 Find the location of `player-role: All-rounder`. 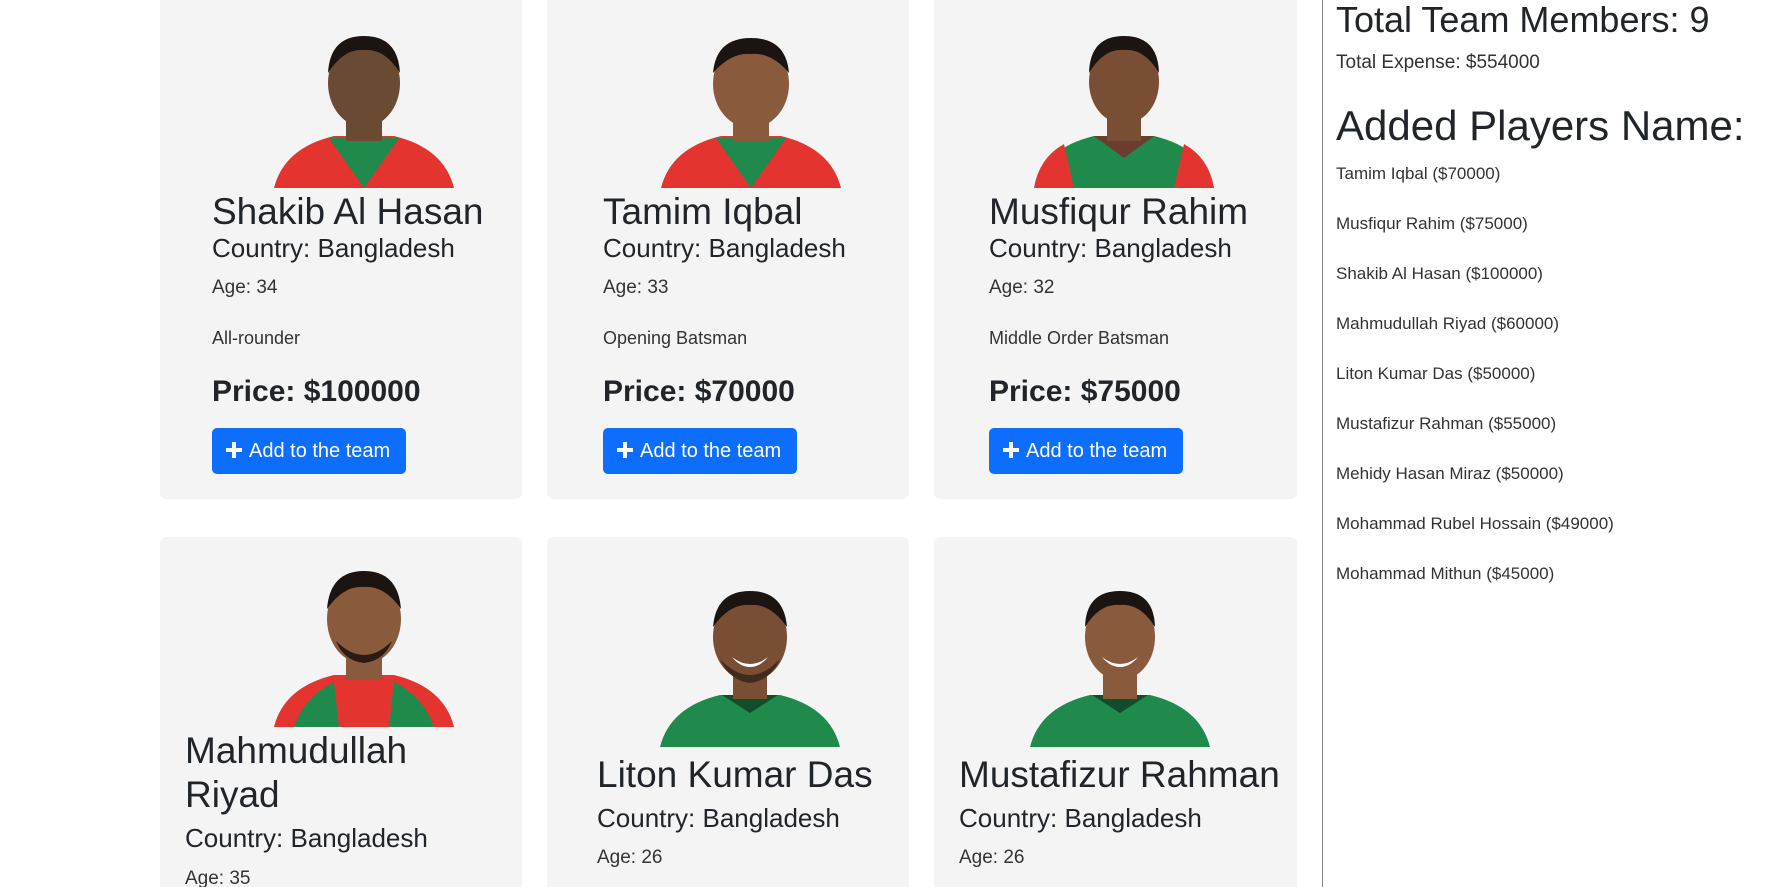

player-role: All-rounder is located at coordinates (256, 338).